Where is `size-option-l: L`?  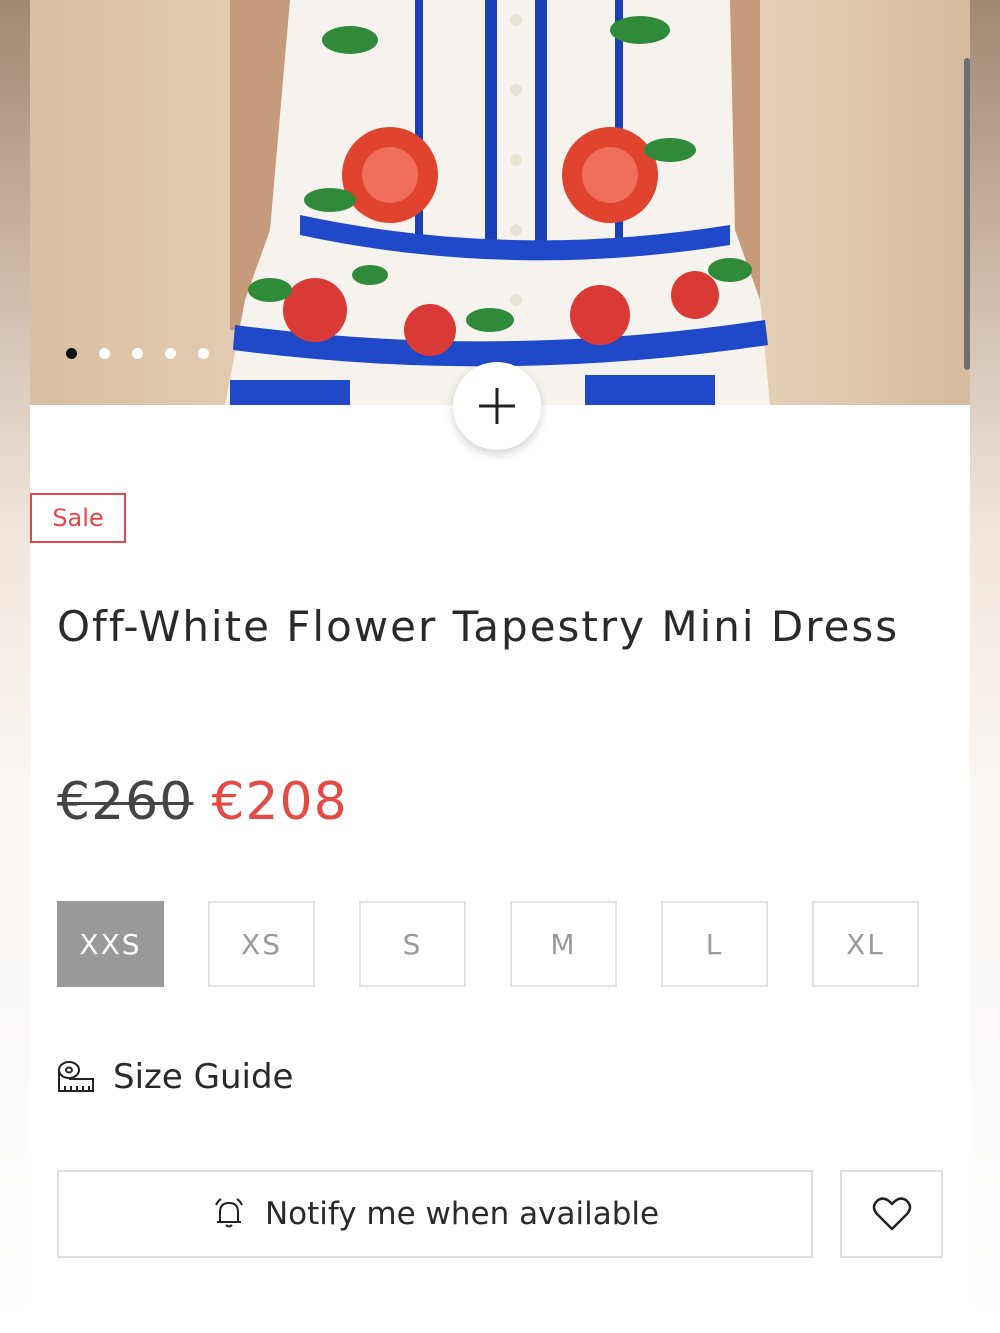
size-option-l: L is located at coordinates (714, 944).